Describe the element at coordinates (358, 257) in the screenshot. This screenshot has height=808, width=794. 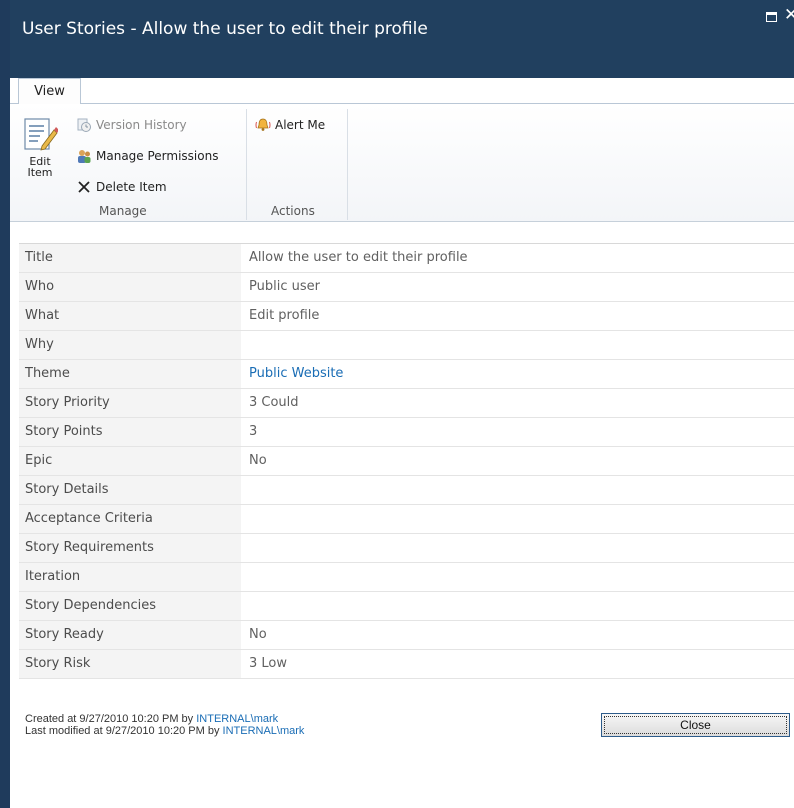
I see `field-value: Allow the user to edit their profile` at that location.